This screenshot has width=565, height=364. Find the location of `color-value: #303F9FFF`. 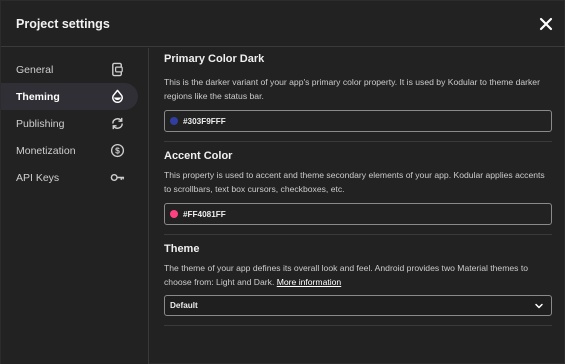

color-value: #303F9FFF is located at coordinates (204, 121).